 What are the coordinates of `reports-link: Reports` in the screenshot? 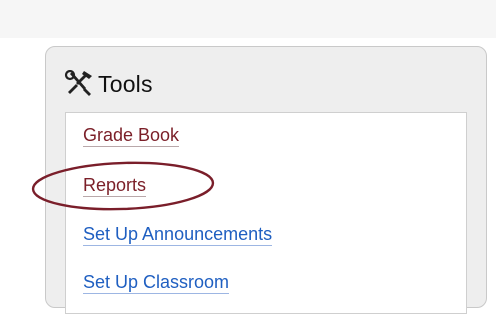 It's located at (115, 186).